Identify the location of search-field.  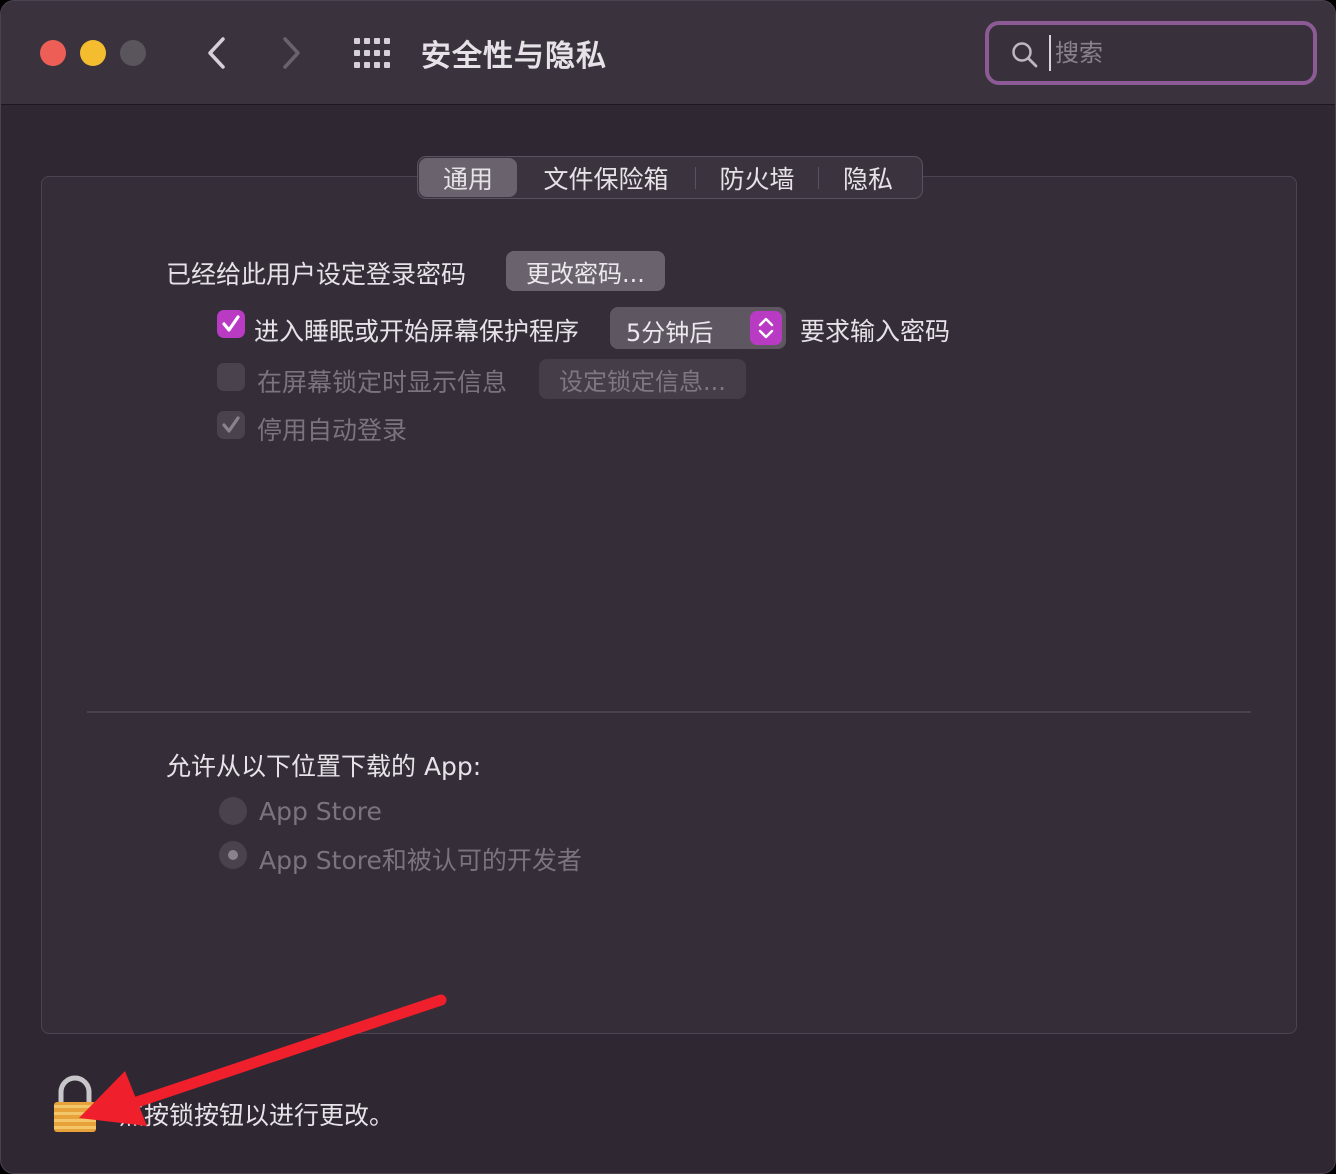
(1151, 53).